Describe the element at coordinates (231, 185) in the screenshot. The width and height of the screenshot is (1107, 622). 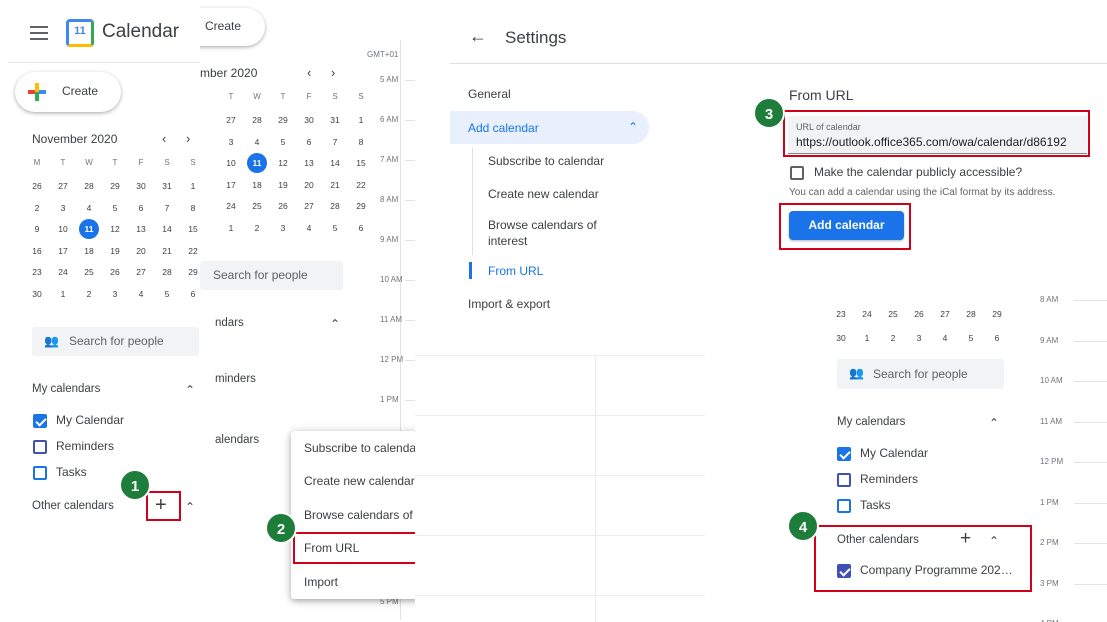
I see `calendar-day: 17` at that location.